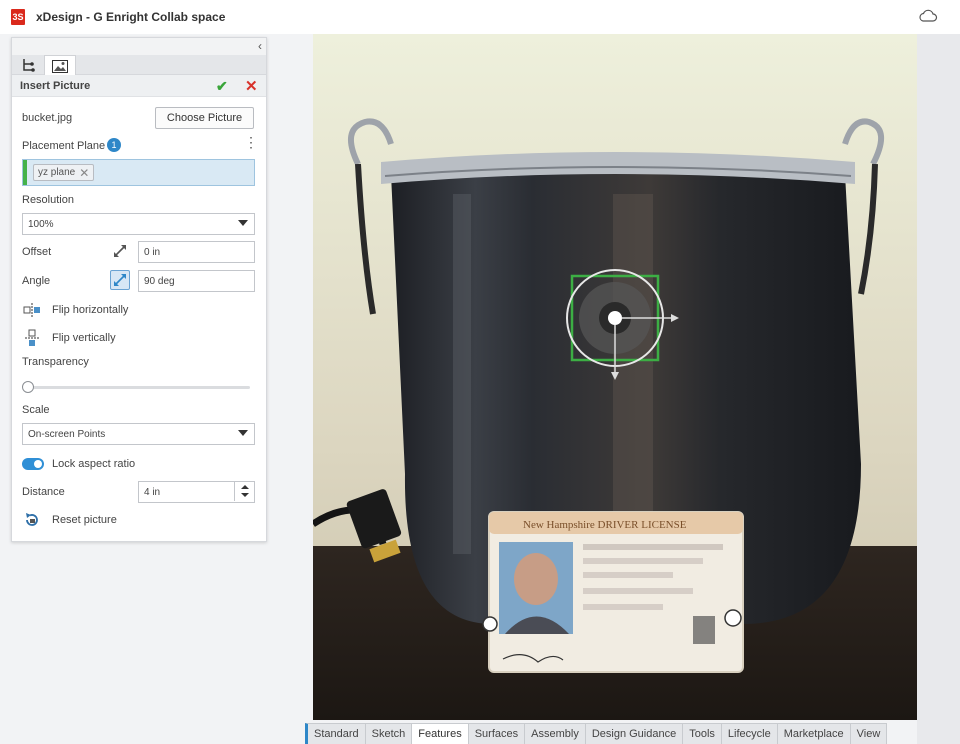  What do you see at coordinates (138, 434) in the screenshot?
I see `scale-select: On-screen Points` at bounding box center [138, 434].